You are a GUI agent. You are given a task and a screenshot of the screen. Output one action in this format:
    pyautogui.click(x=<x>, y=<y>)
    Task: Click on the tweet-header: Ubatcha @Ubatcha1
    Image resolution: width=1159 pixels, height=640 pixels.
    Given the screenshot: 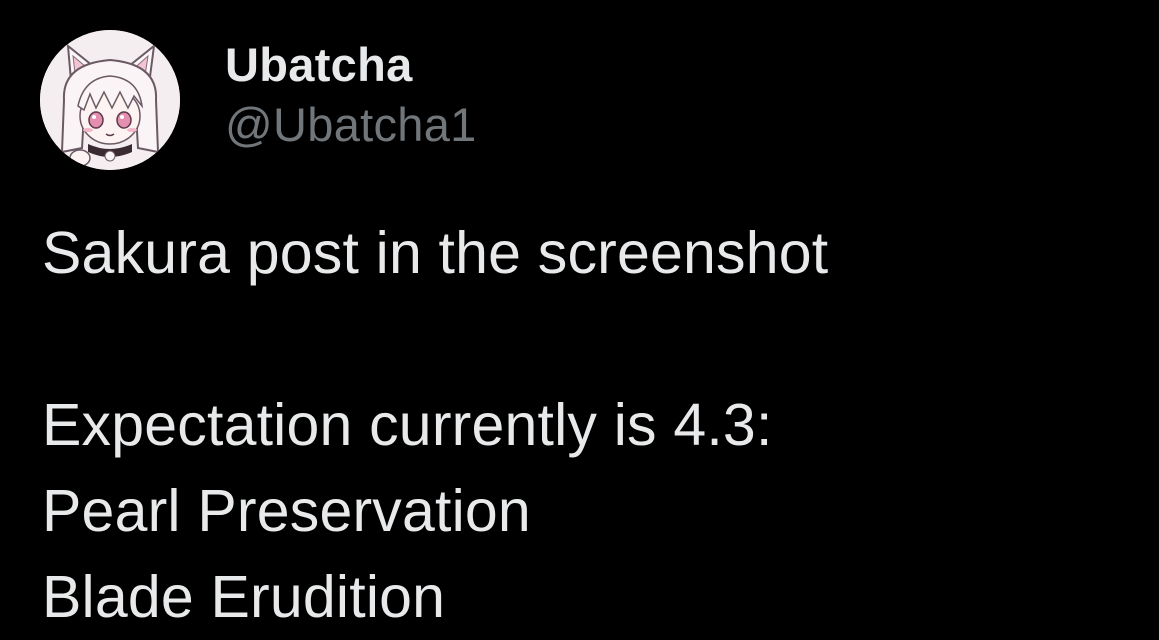 What is the action you would take?
    pyautogui.click(x=258, y=101)
    